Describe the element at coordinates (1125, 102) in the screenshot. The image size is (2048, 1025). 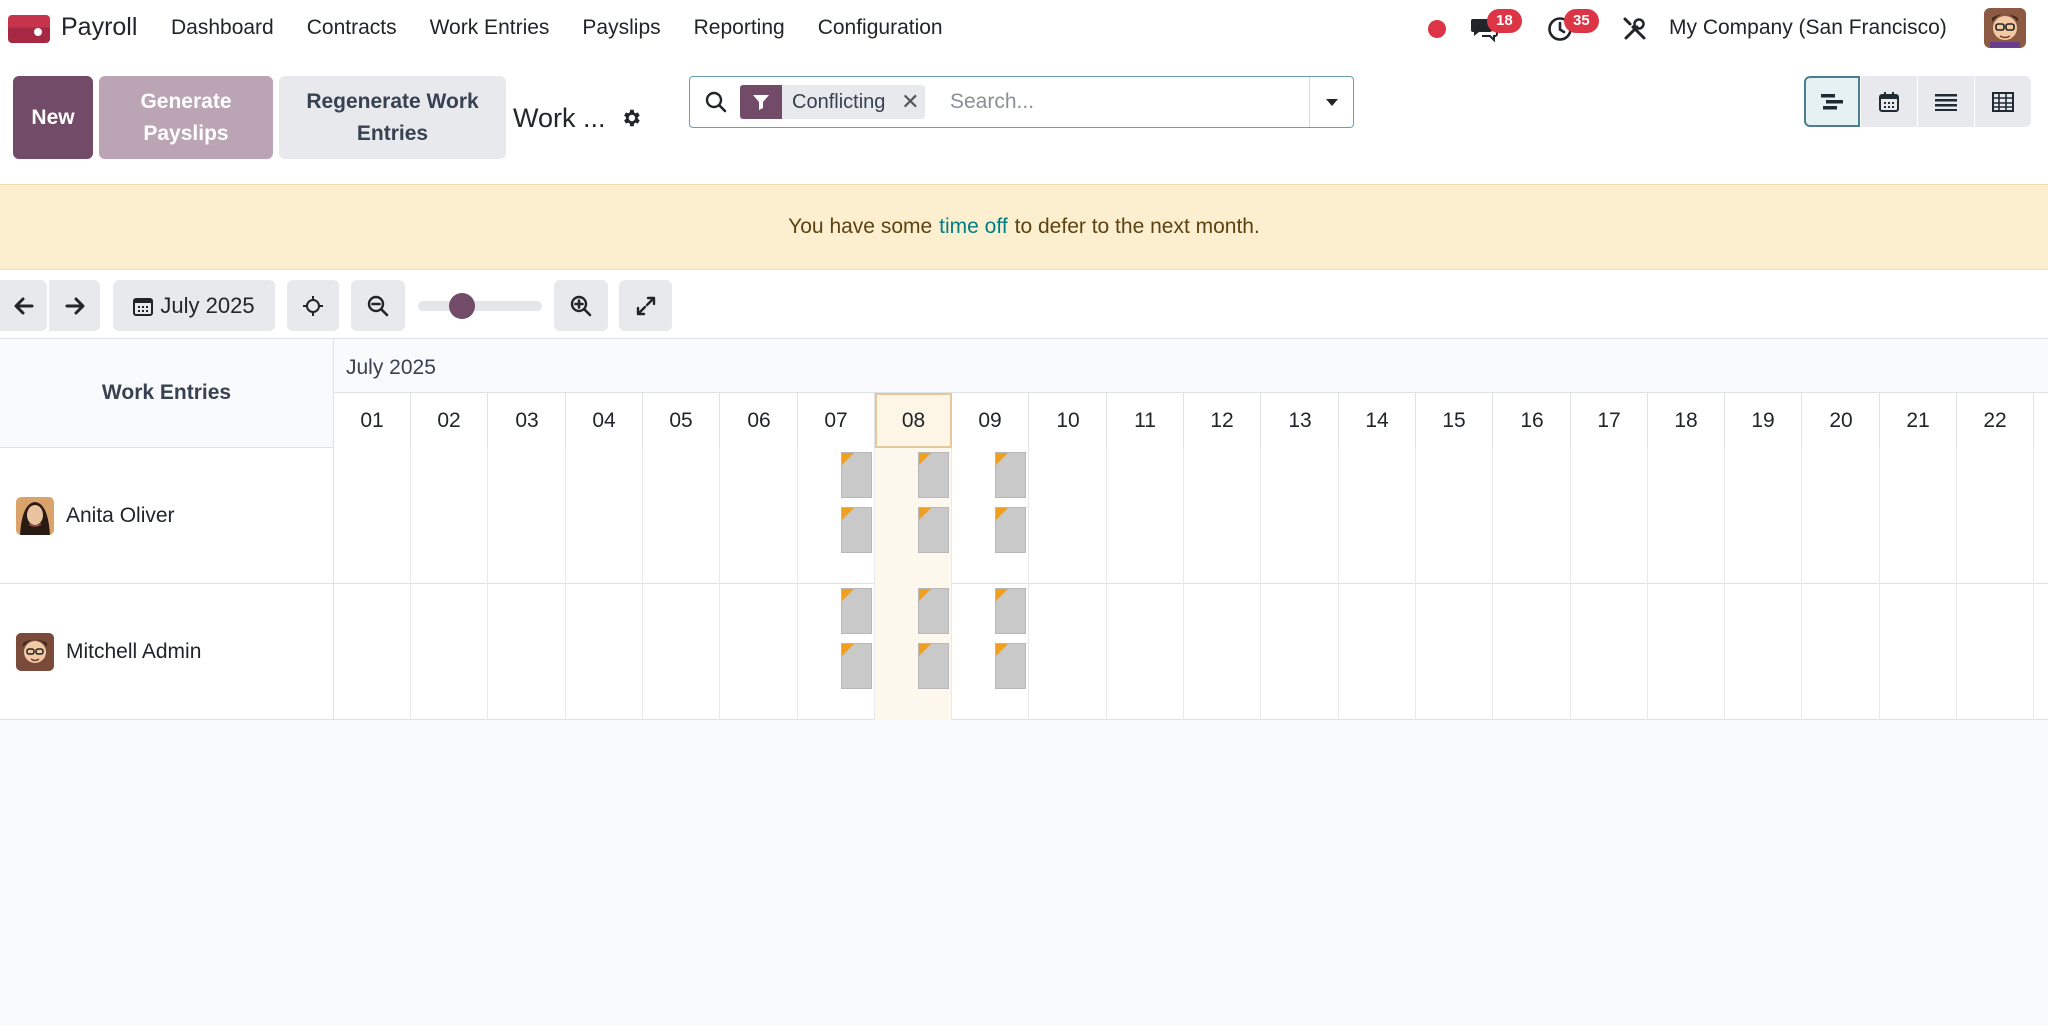
I see `search-input` at that location.